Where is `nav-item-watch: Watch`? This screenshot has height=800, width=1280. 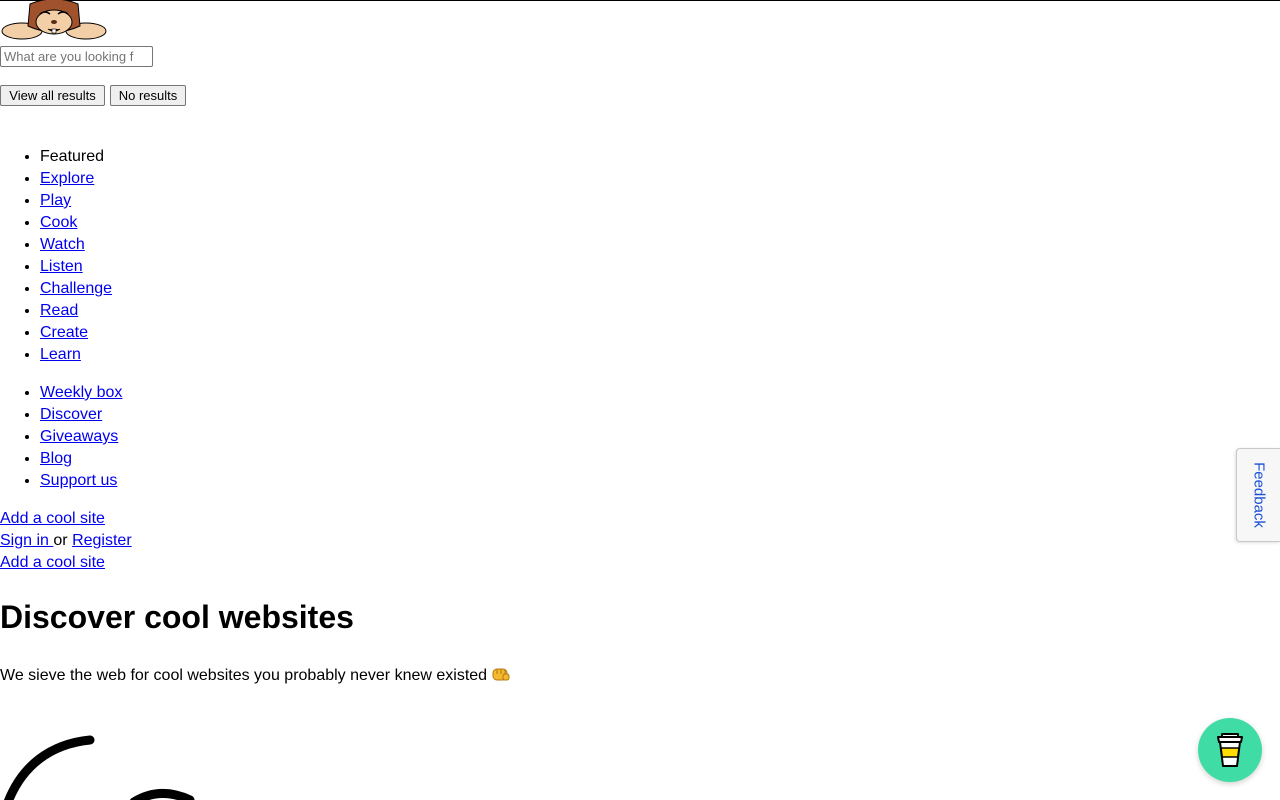 nav-item-watch: Watch is located at coordinates (76, 245).